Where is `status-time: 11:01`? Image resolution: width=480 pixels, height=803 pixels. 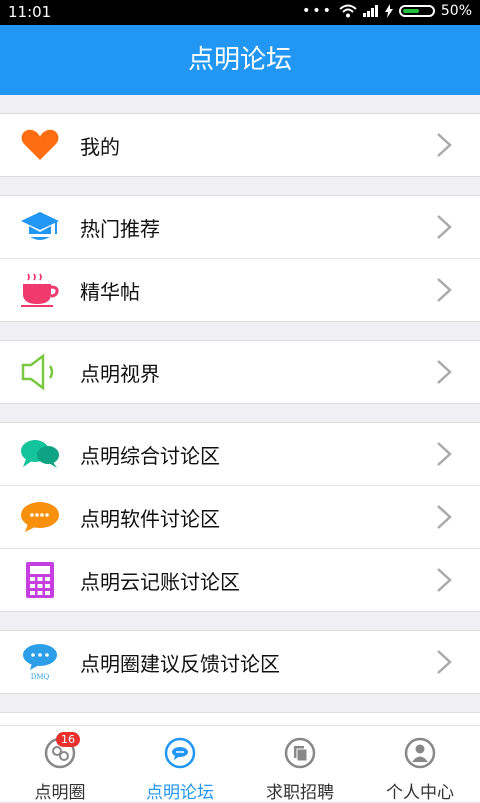
status-time: 11:01 is located at coordinates (30, 12).